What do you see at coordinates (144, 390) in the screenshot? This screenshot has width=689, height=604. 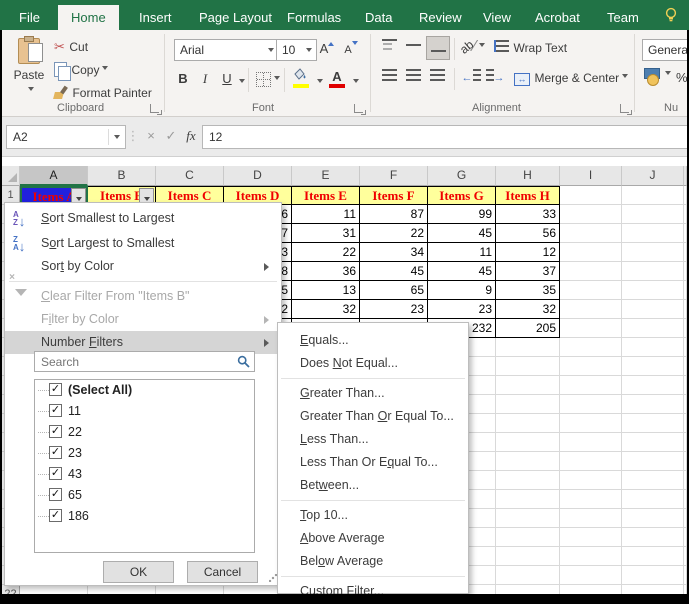 I see `filter-value-item: ✓ (Select All)` at bounding box center [144, 390].